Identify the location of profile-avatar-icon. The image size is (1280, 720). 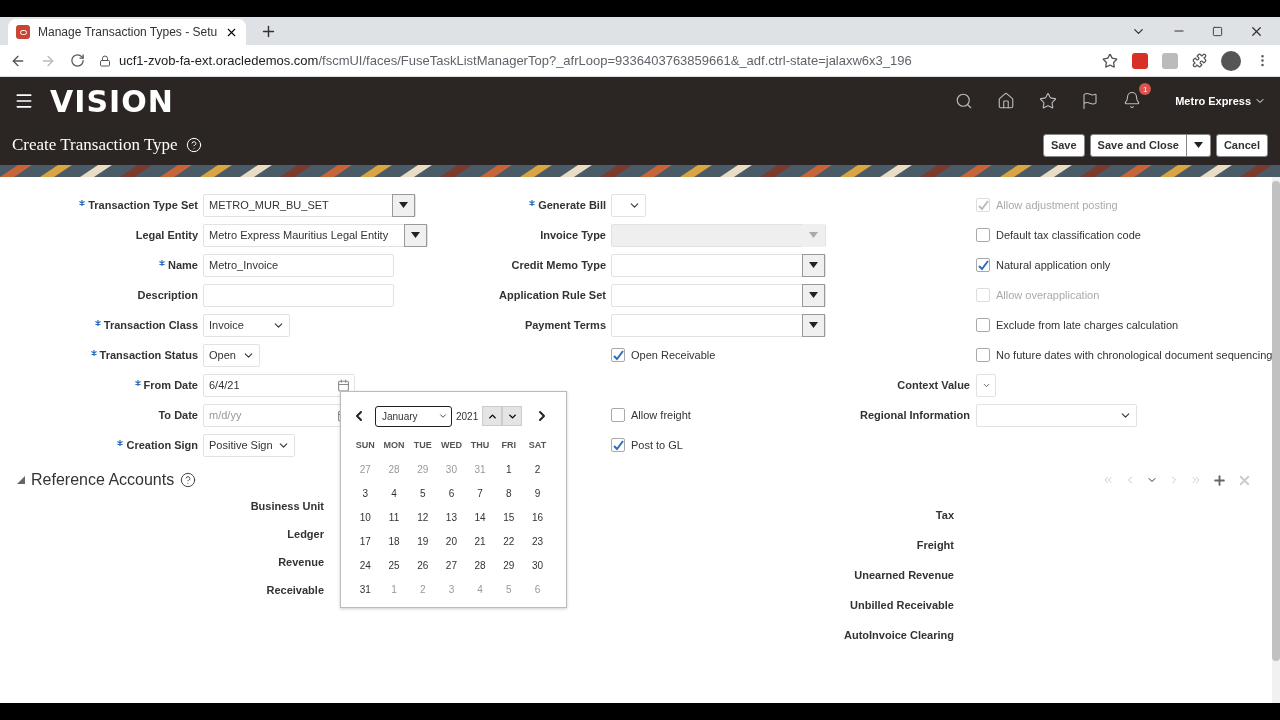
(1231, 60).